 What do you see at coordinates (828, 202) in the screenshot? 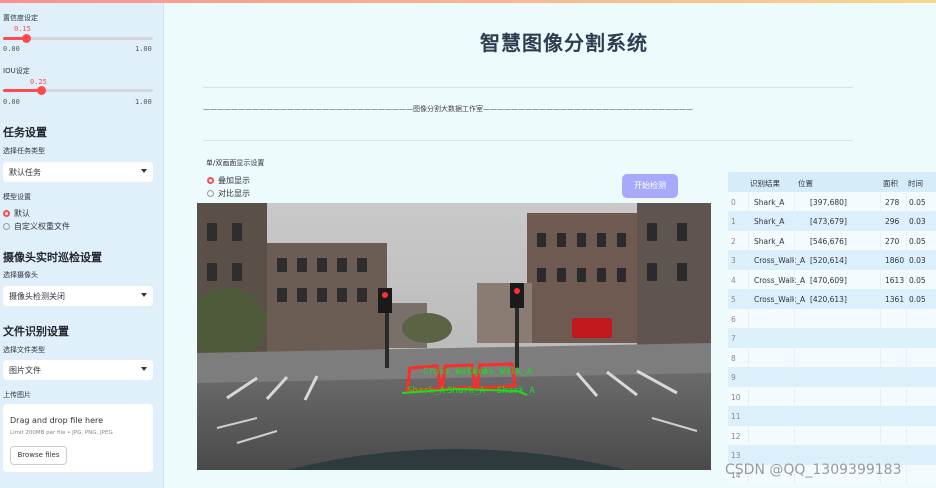
I see `cell-position: [397,680]` at bounding box center [828, 202].